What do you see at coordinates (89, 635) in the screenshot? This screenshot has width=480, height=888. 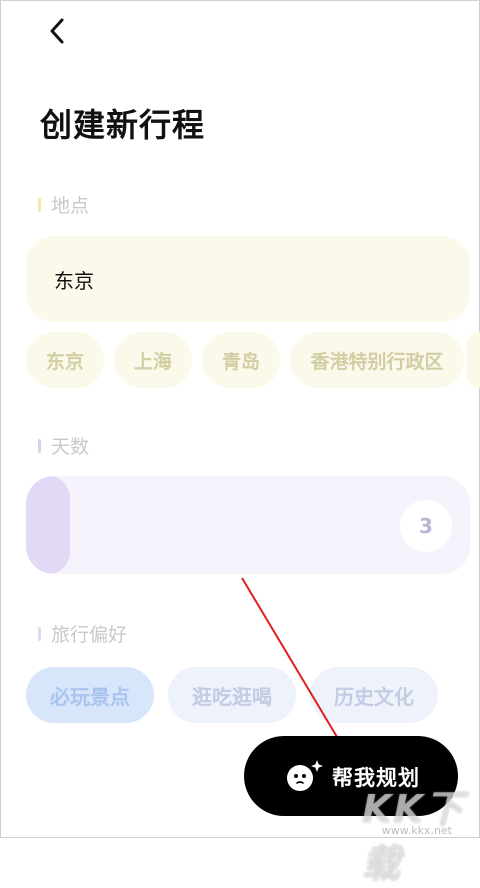 I see `preferences-label: 旅行偏好` at bounding box center [89, 635].